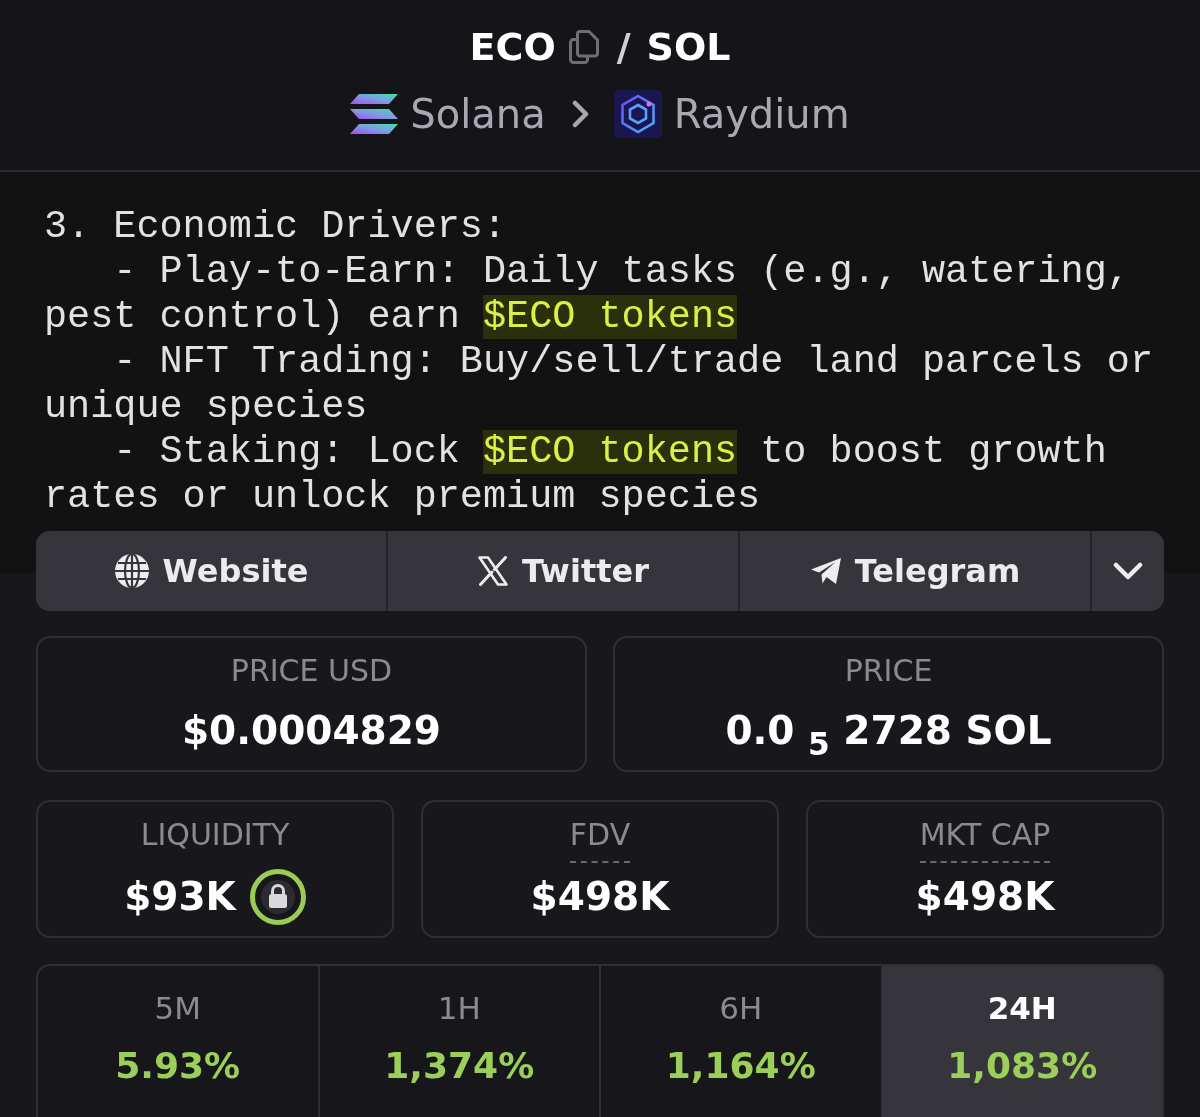  Describe the element at coordinates (391, 317) in the screenshot. I see `banner-text-line: pest control) earn $ECO tokens` at that location.